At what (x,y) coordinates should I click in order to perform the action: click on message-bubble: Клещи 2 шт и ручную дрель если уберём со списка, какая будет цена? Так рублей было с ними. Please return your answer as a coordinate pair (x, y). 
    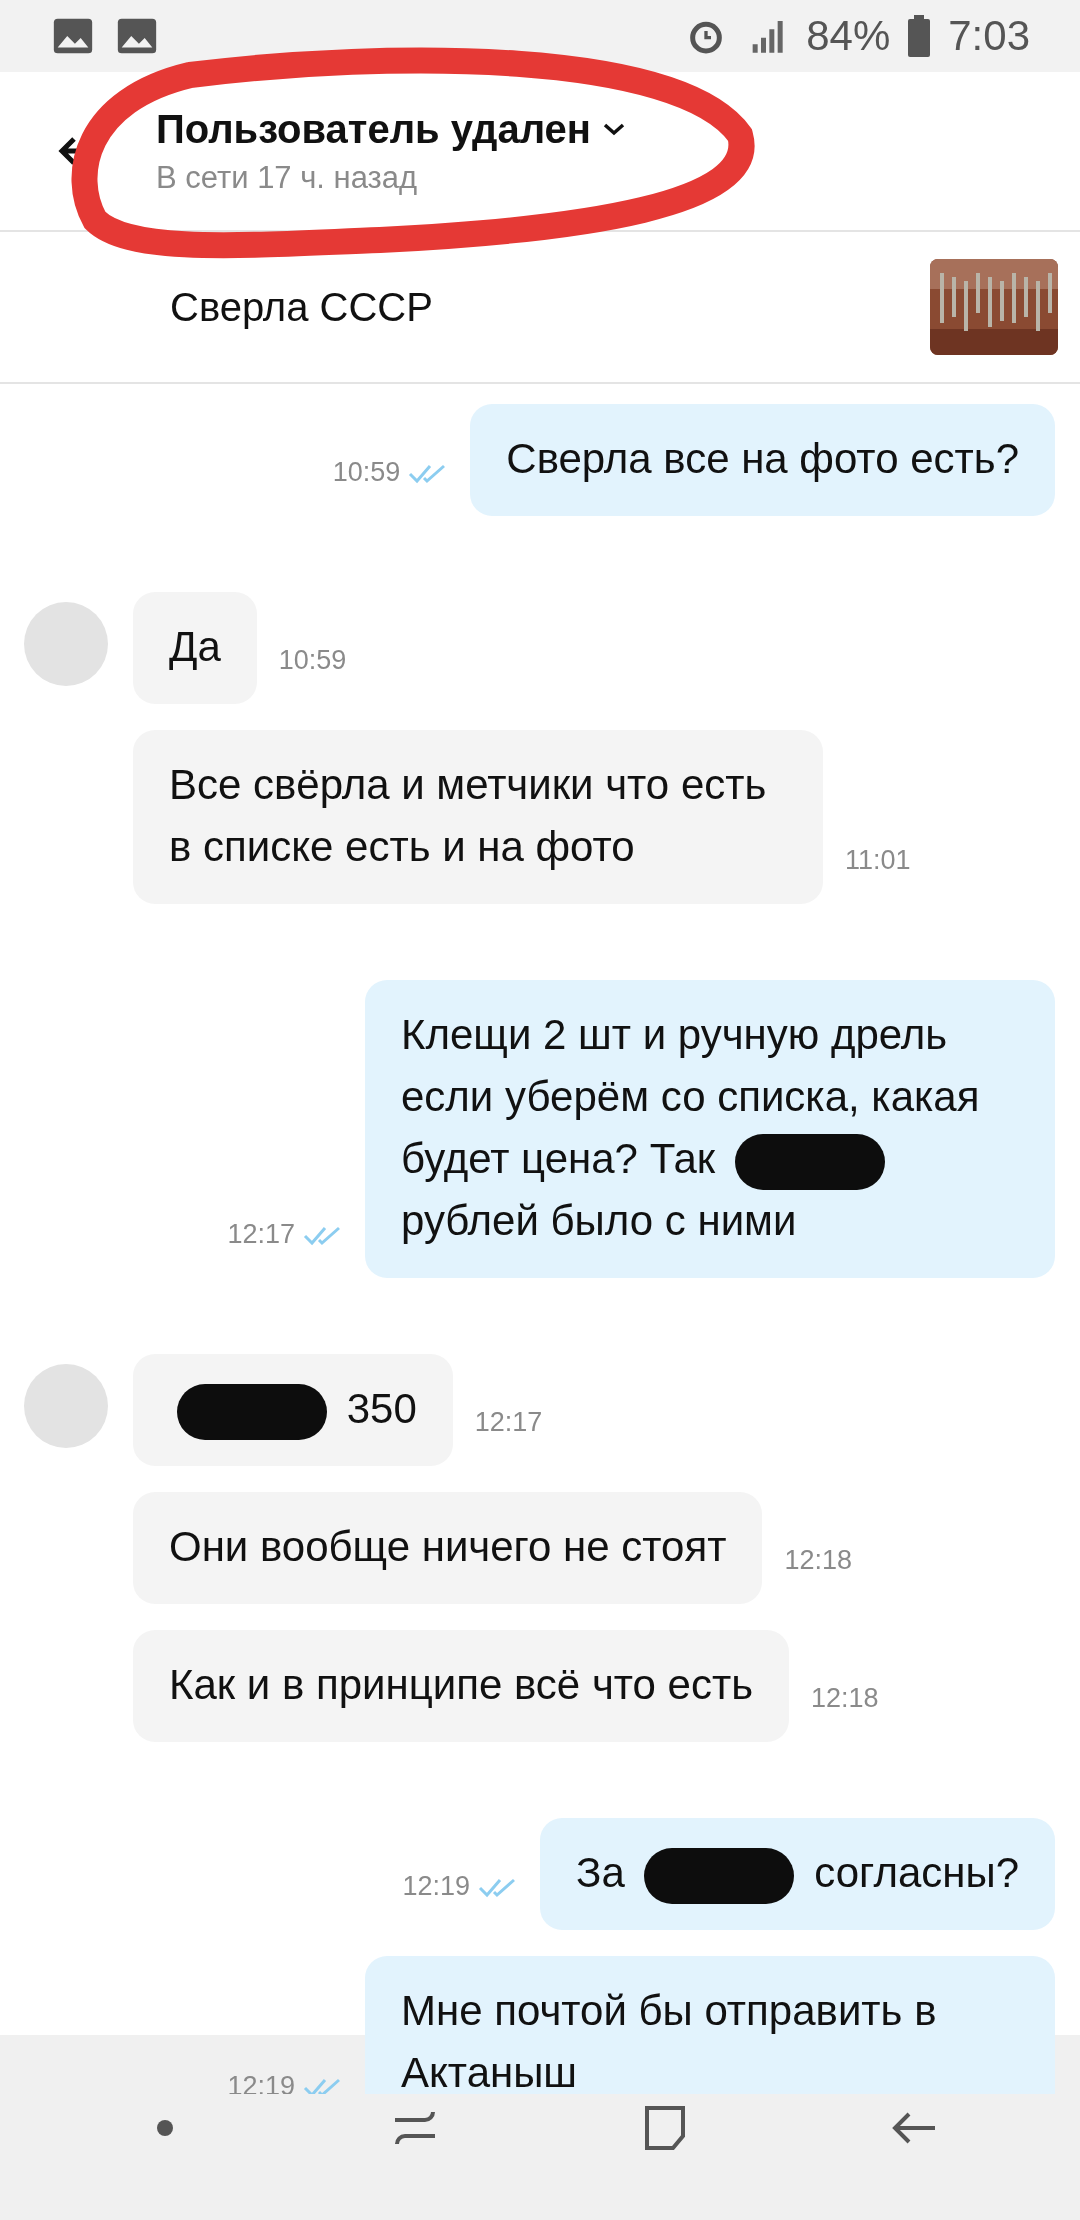
    Looking at the image, I should click on (710, 1129).